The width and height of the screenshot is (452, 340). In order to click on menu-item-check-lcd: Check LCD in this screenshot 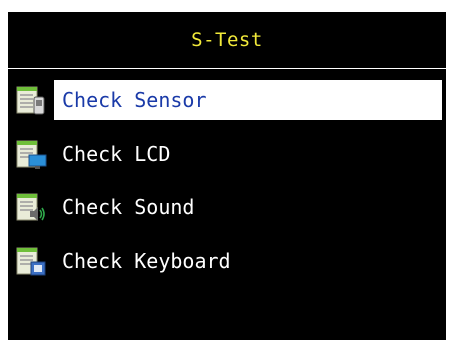, I will do `click(227, 154)`.